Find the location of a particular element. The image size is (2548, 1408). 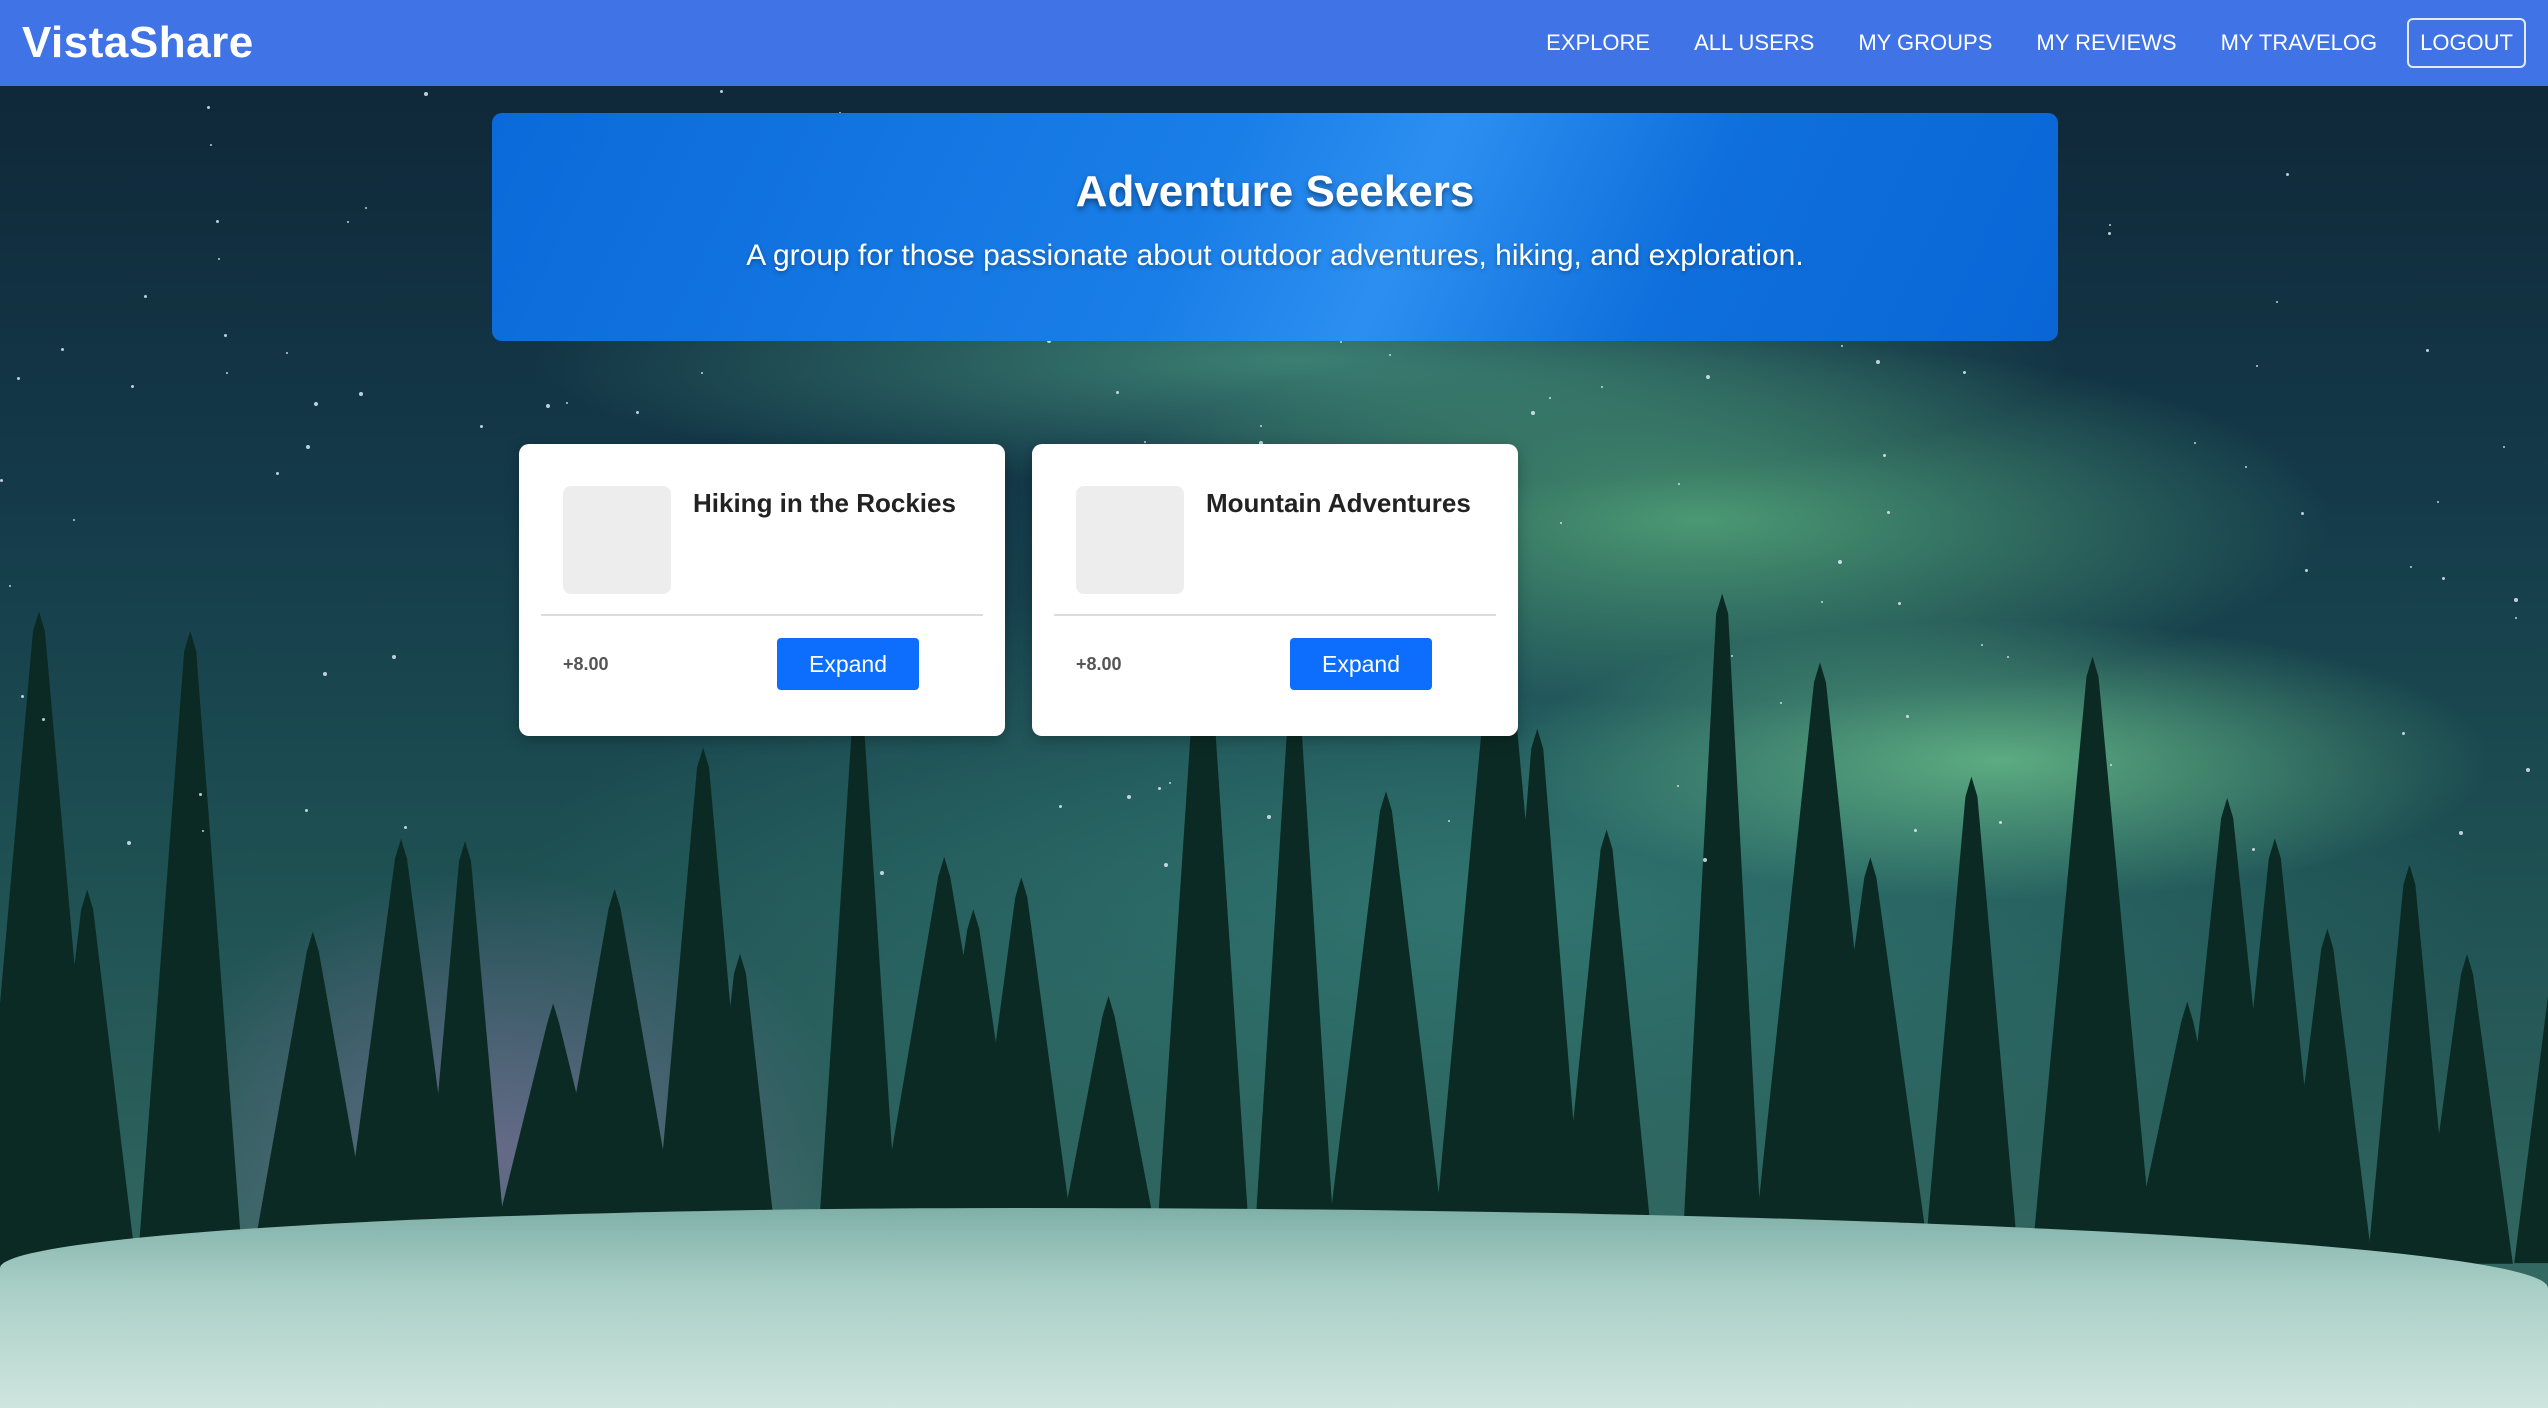

nav-link-my-reviews: MY REVIEWS is located at coordinates (2106, 43).